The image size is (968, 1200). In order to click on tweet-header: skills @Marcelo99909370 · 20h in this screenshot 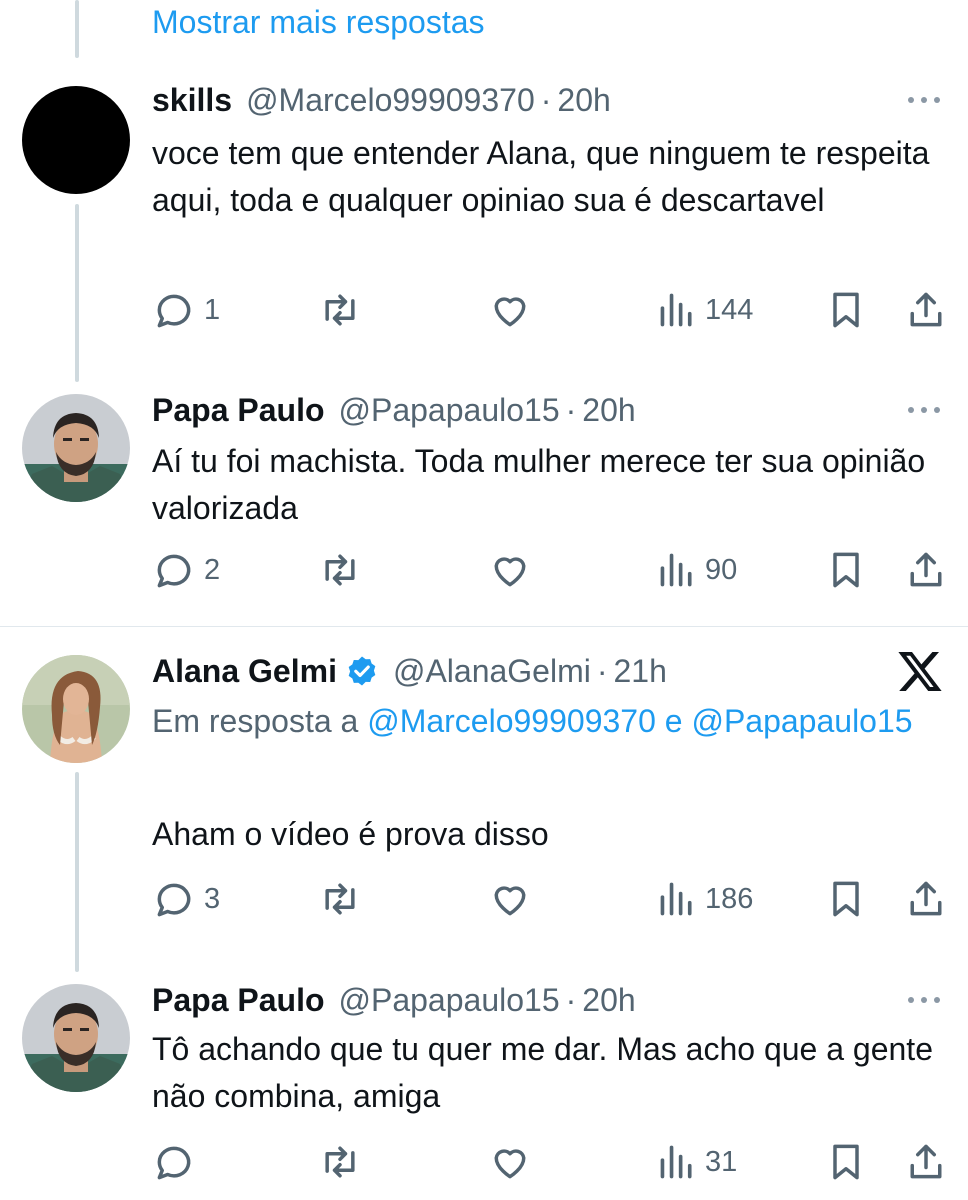, I will do `click(548, 100)`.